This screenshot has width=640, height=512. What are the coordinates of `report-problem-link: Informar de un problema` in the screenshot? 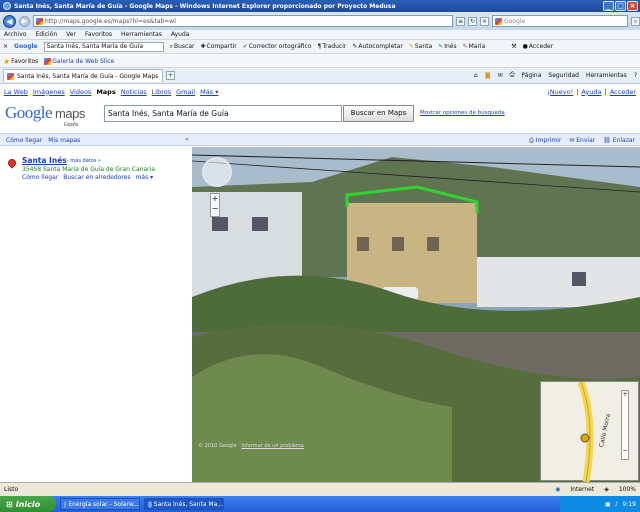 It's located at (272, 446).